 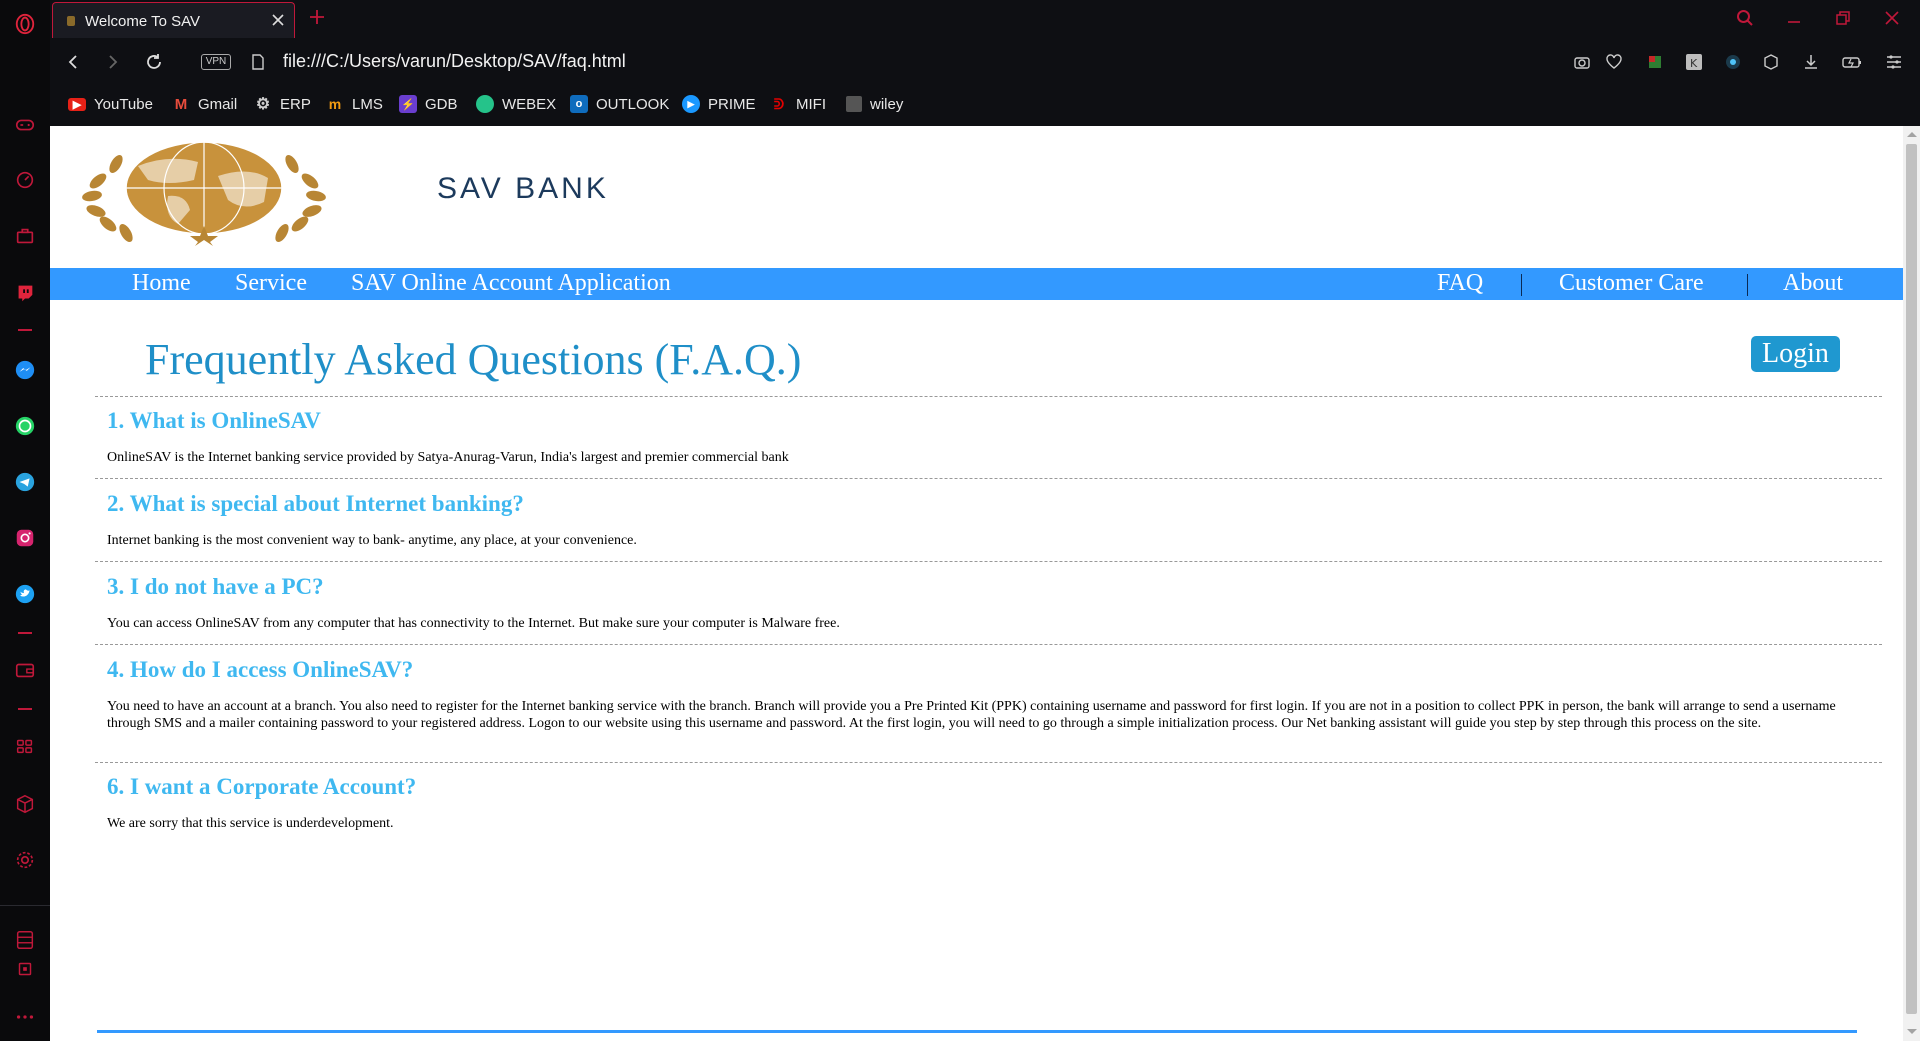 I want to click on bookmark-outlook: o OUTLOOK, so click(x=619, y=104).